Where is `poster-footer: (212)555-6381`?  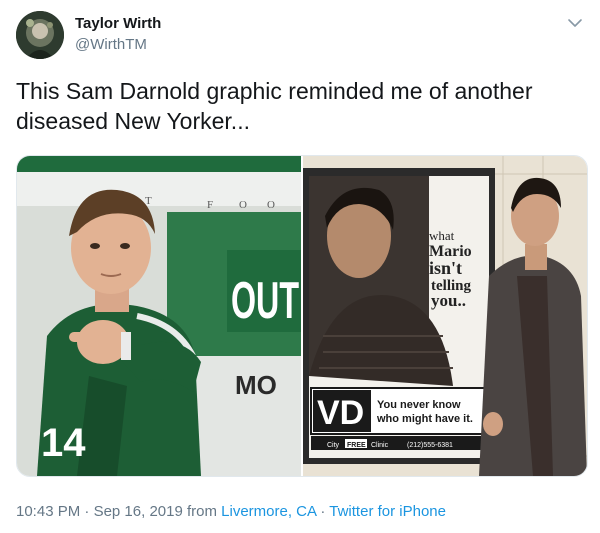 poster-footer: (212)555-6381 is located at coordinates (430, 445).